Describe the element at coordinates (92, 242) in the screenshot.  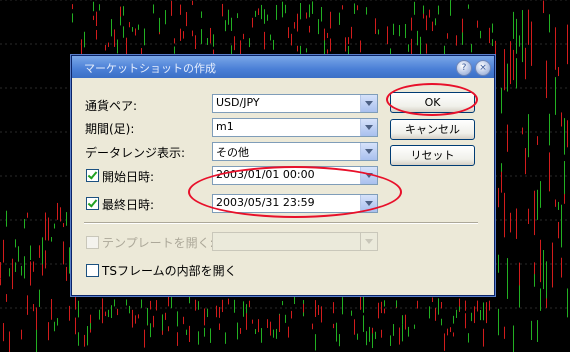
I see `template-checkbox` at that location.